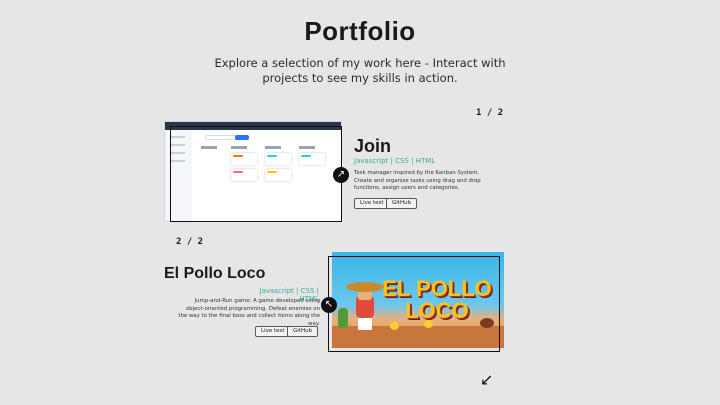 The height and width of the screenshot is (405, 720). What do you see at coordinates (486, 379) in the screenshot?
I see `arrow-down-left-icon: ↙` at bounding box center [486, 379].